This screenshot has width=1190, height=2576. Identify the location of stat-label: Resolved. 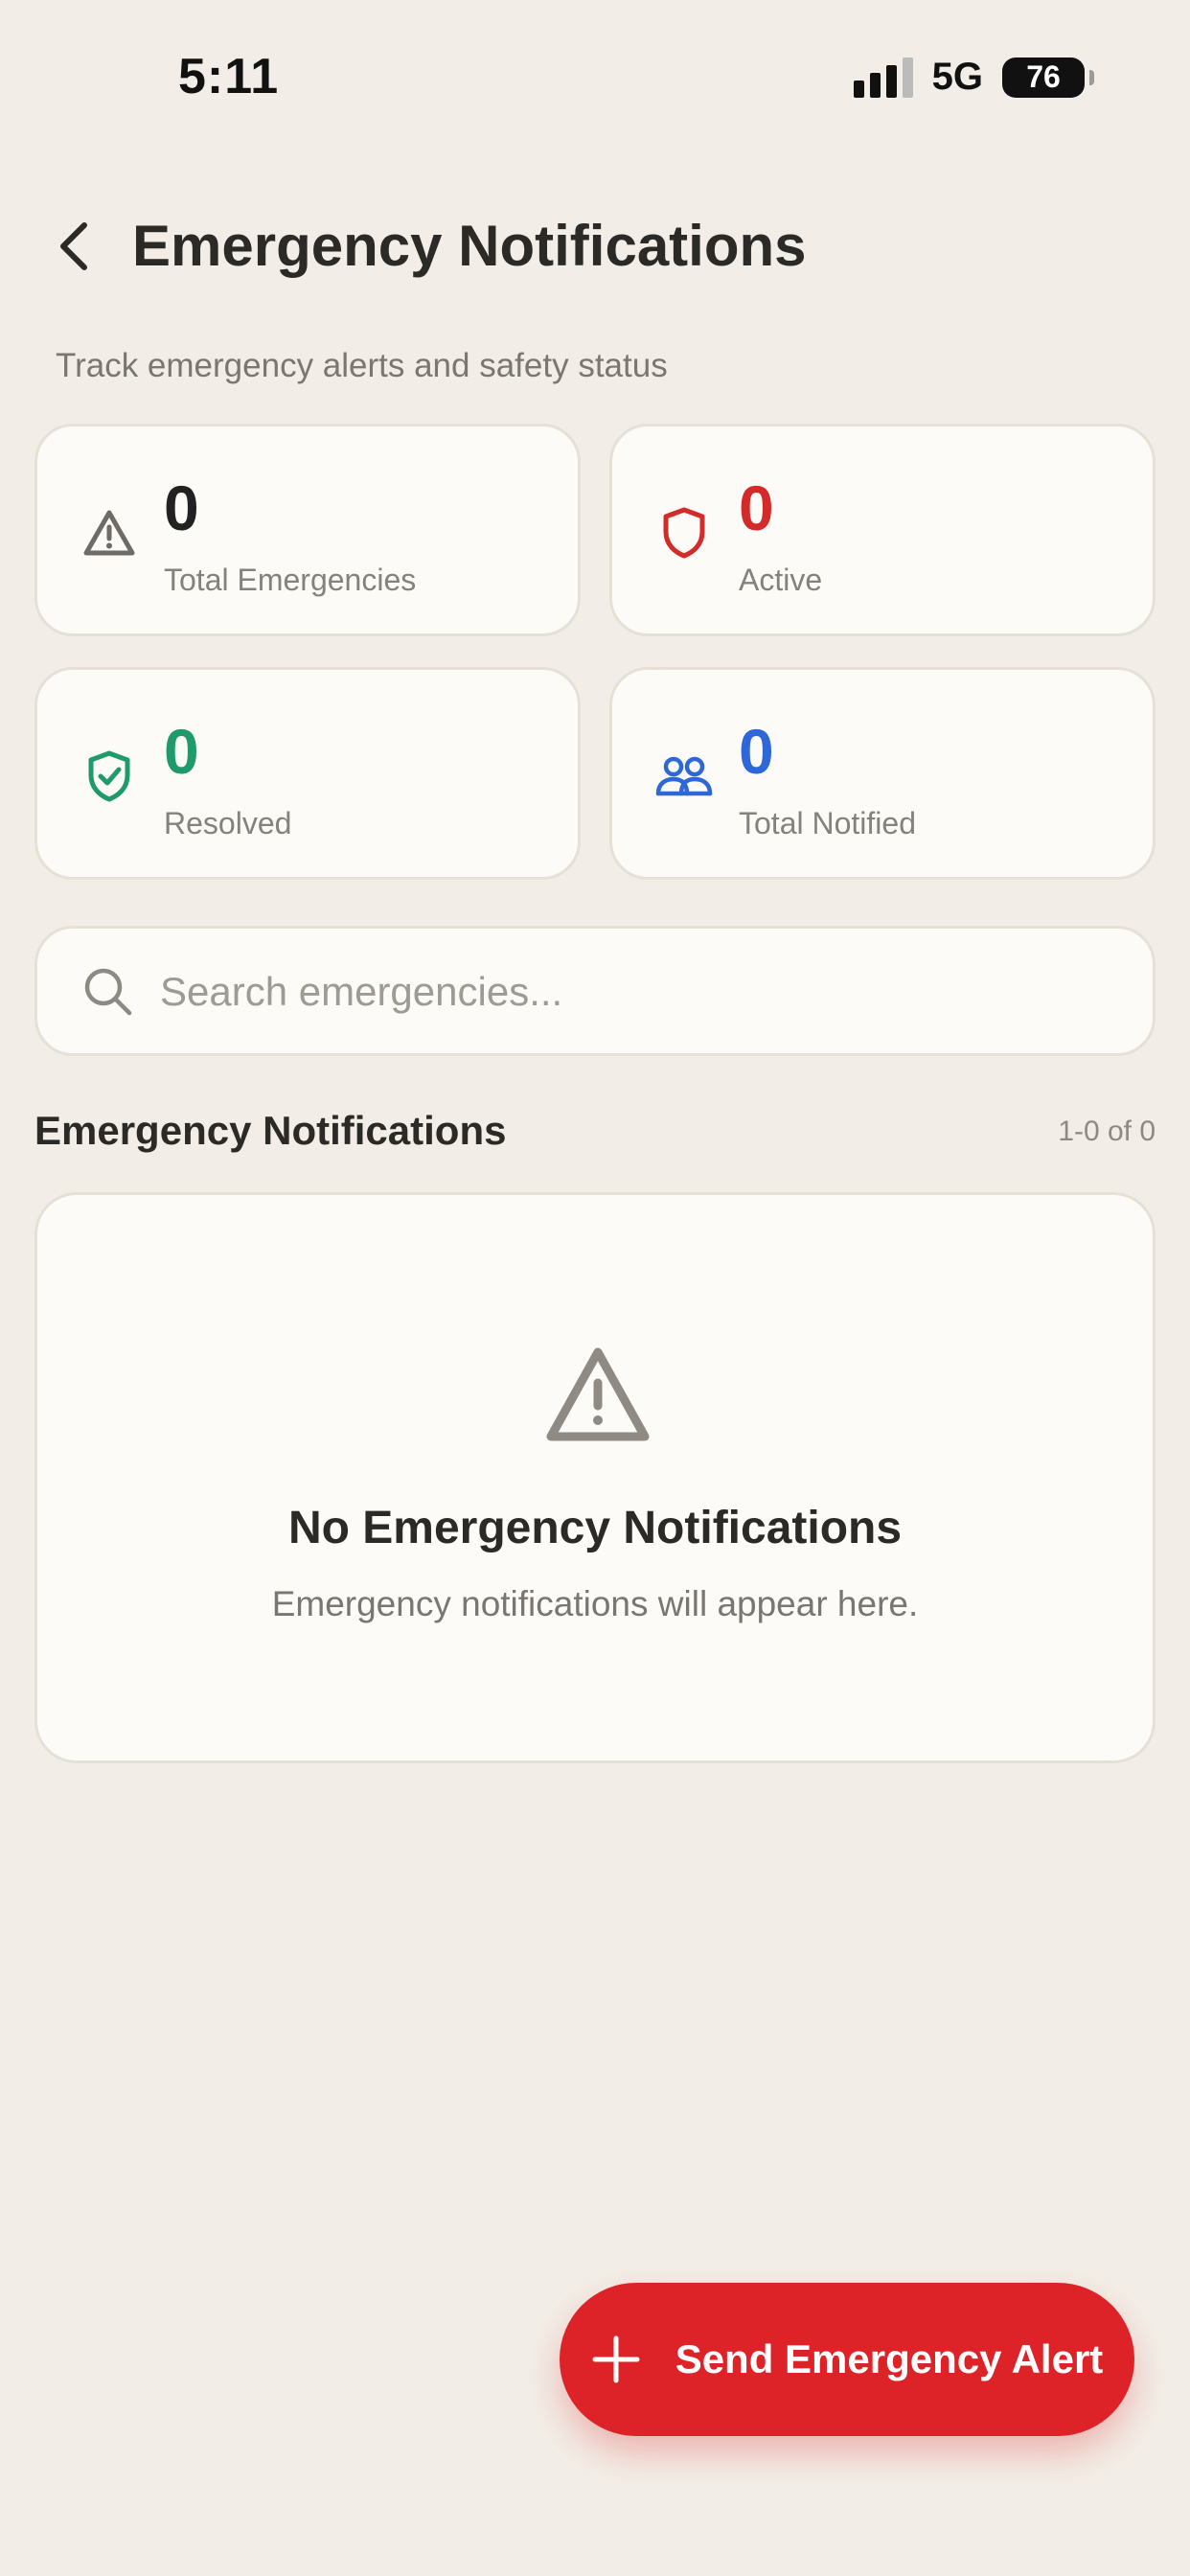
(228, 823).